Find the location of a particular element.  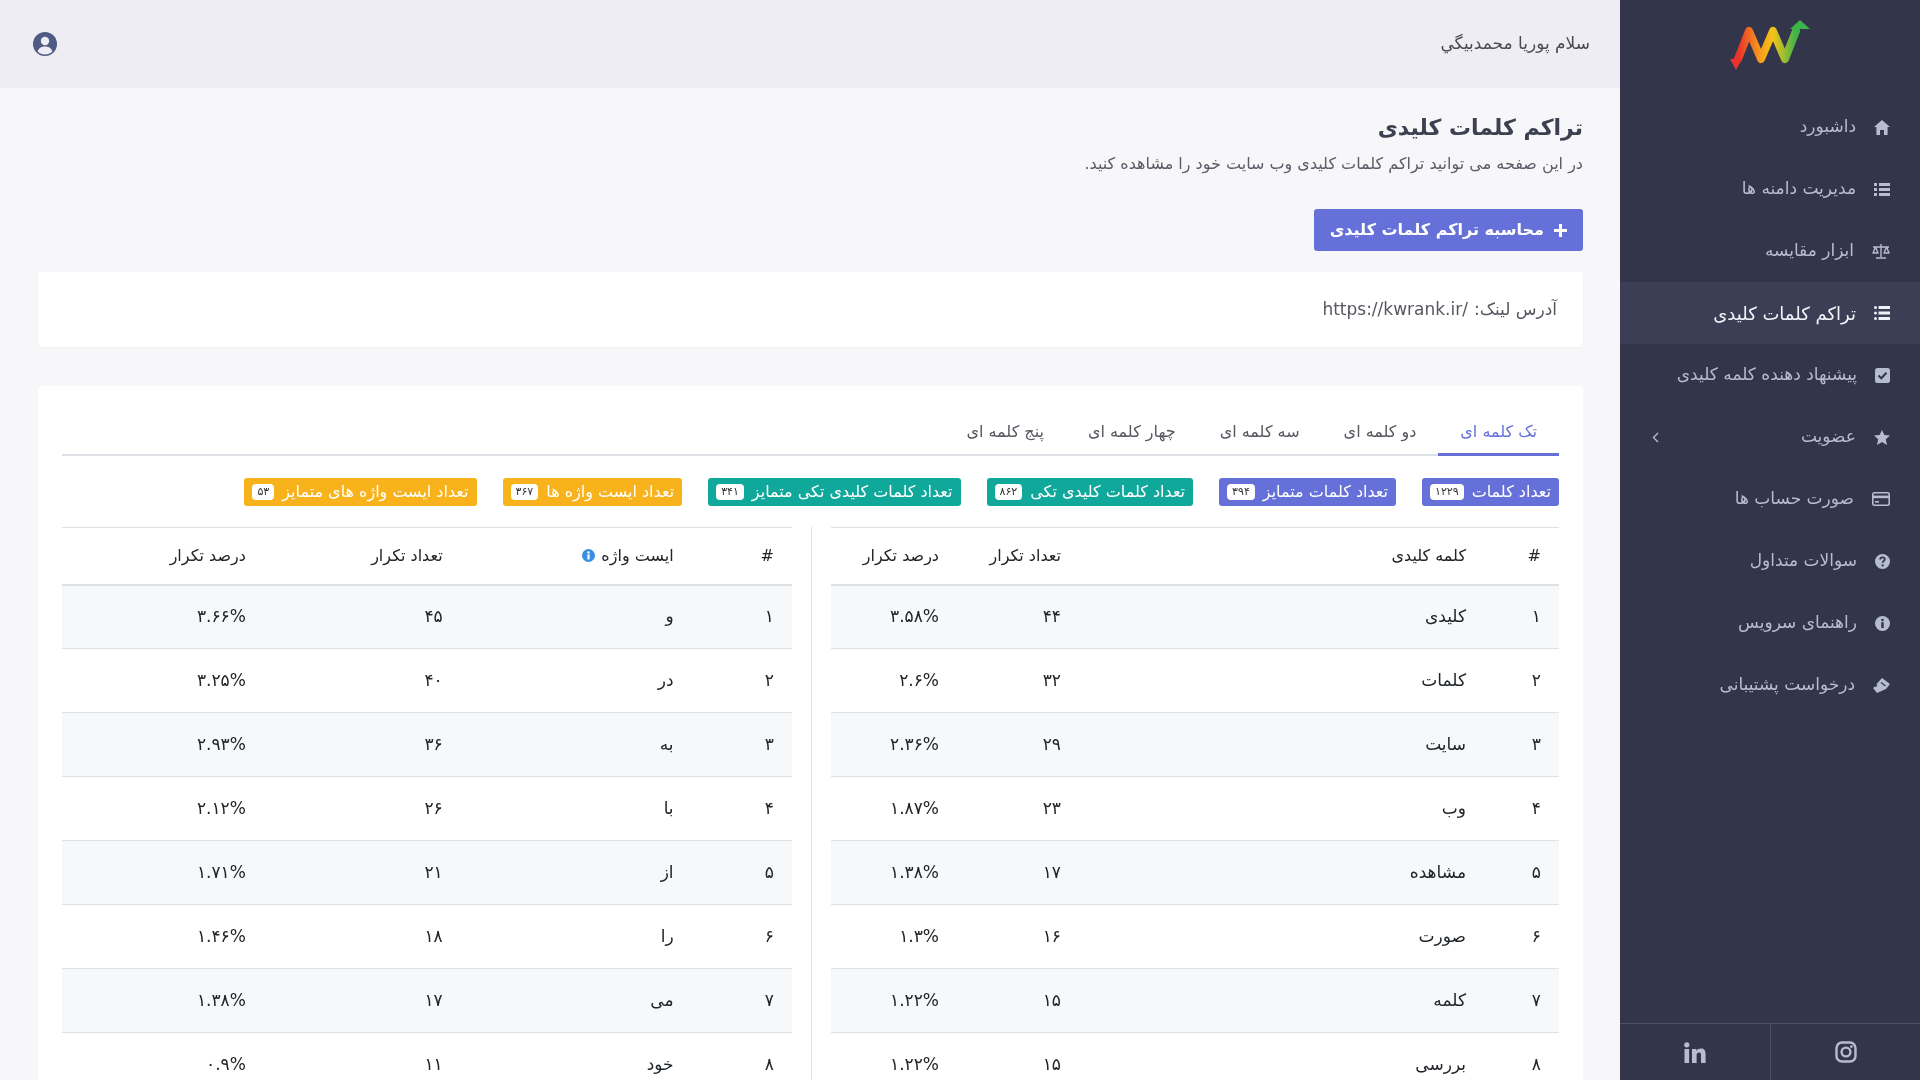

table-cell: ۱.۴۶% is located at coordinates (163, 936).